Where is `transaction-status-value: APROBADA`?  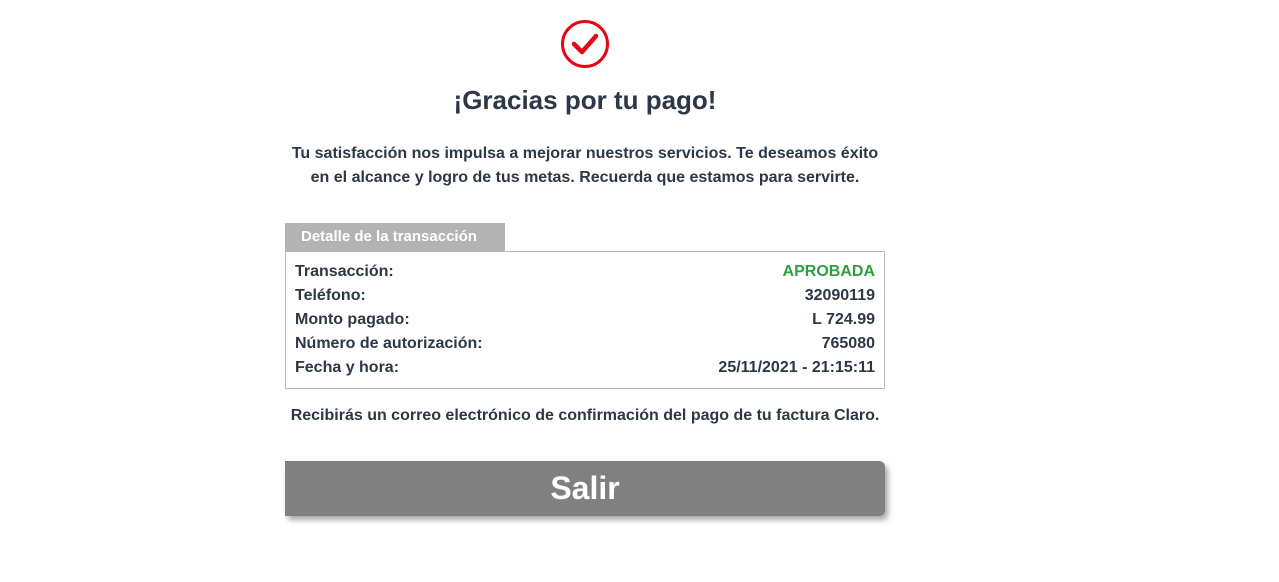 transaction-status-value: APROBADA is located at coordinates (828, 271).